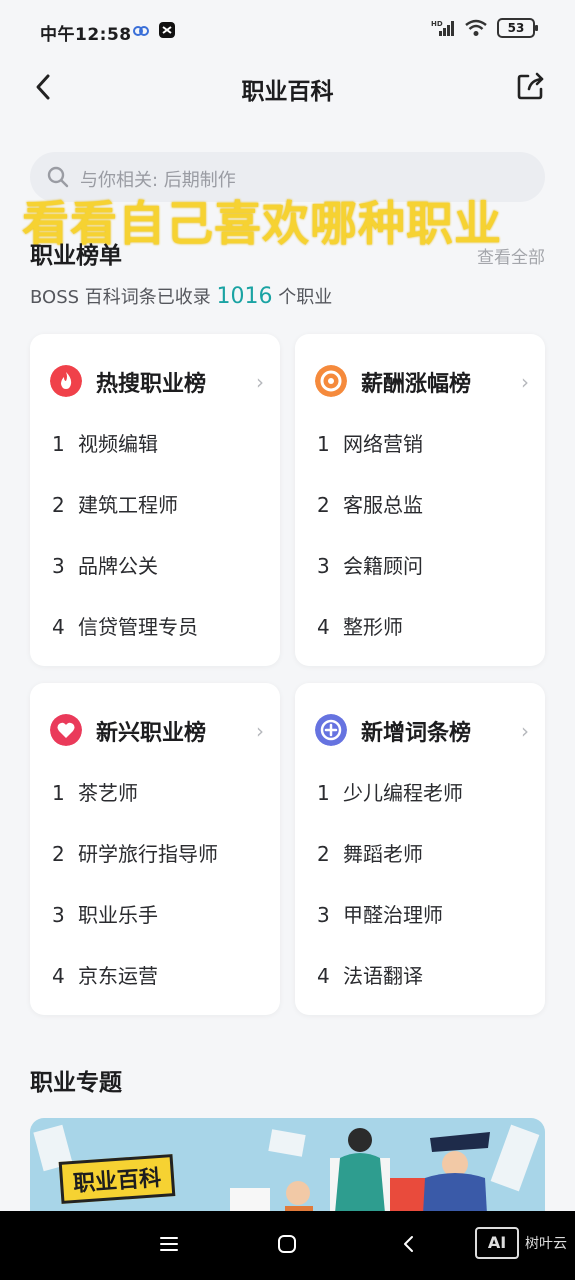 The width and height of the screenshot is (575, 1280). What do you see at coordinates (373, 627) in the screenshot?
I see `profession-name: 整形师` at bounding box center [373, 627].